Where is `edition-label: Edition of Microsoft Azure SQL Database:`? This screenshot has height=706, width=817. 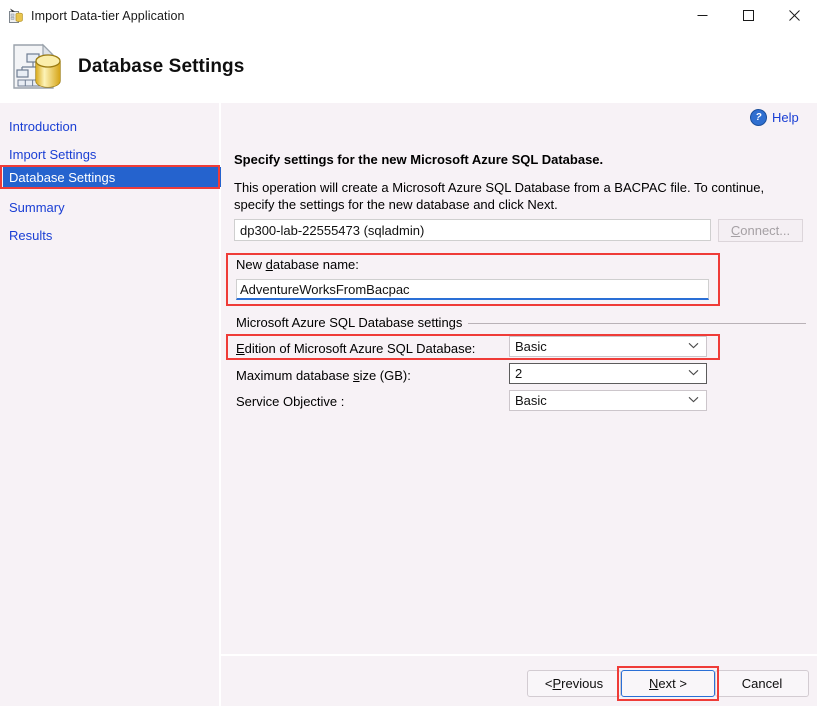
edition-label: Edition of Microsoft Azure SQL Database: is located at coordinates (355, 348).